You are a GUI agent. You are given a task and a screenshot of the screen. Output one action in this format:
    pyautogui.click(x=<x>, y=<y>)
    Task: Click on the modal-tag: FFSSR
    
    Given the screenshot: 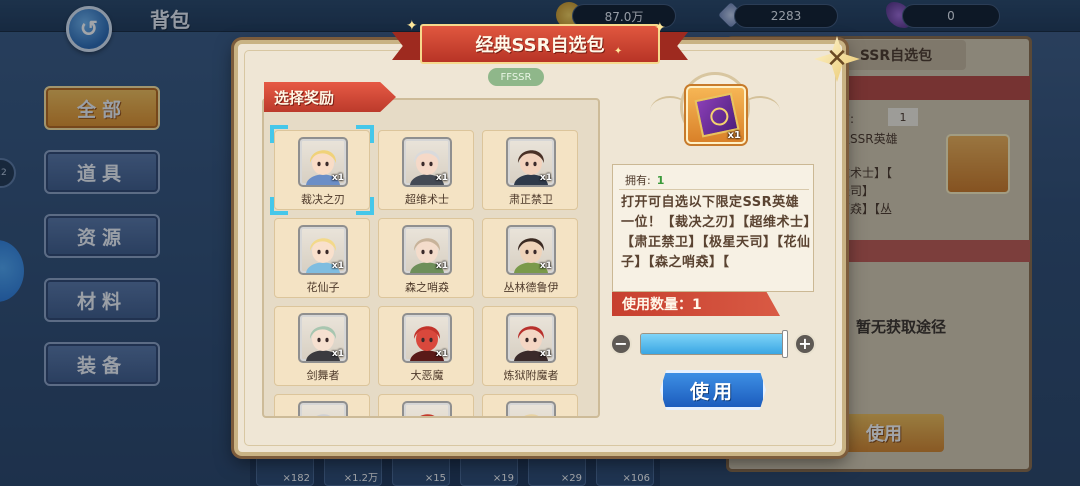 What is the action you would take?
    pyautogui.click(x=516, y=77)
    